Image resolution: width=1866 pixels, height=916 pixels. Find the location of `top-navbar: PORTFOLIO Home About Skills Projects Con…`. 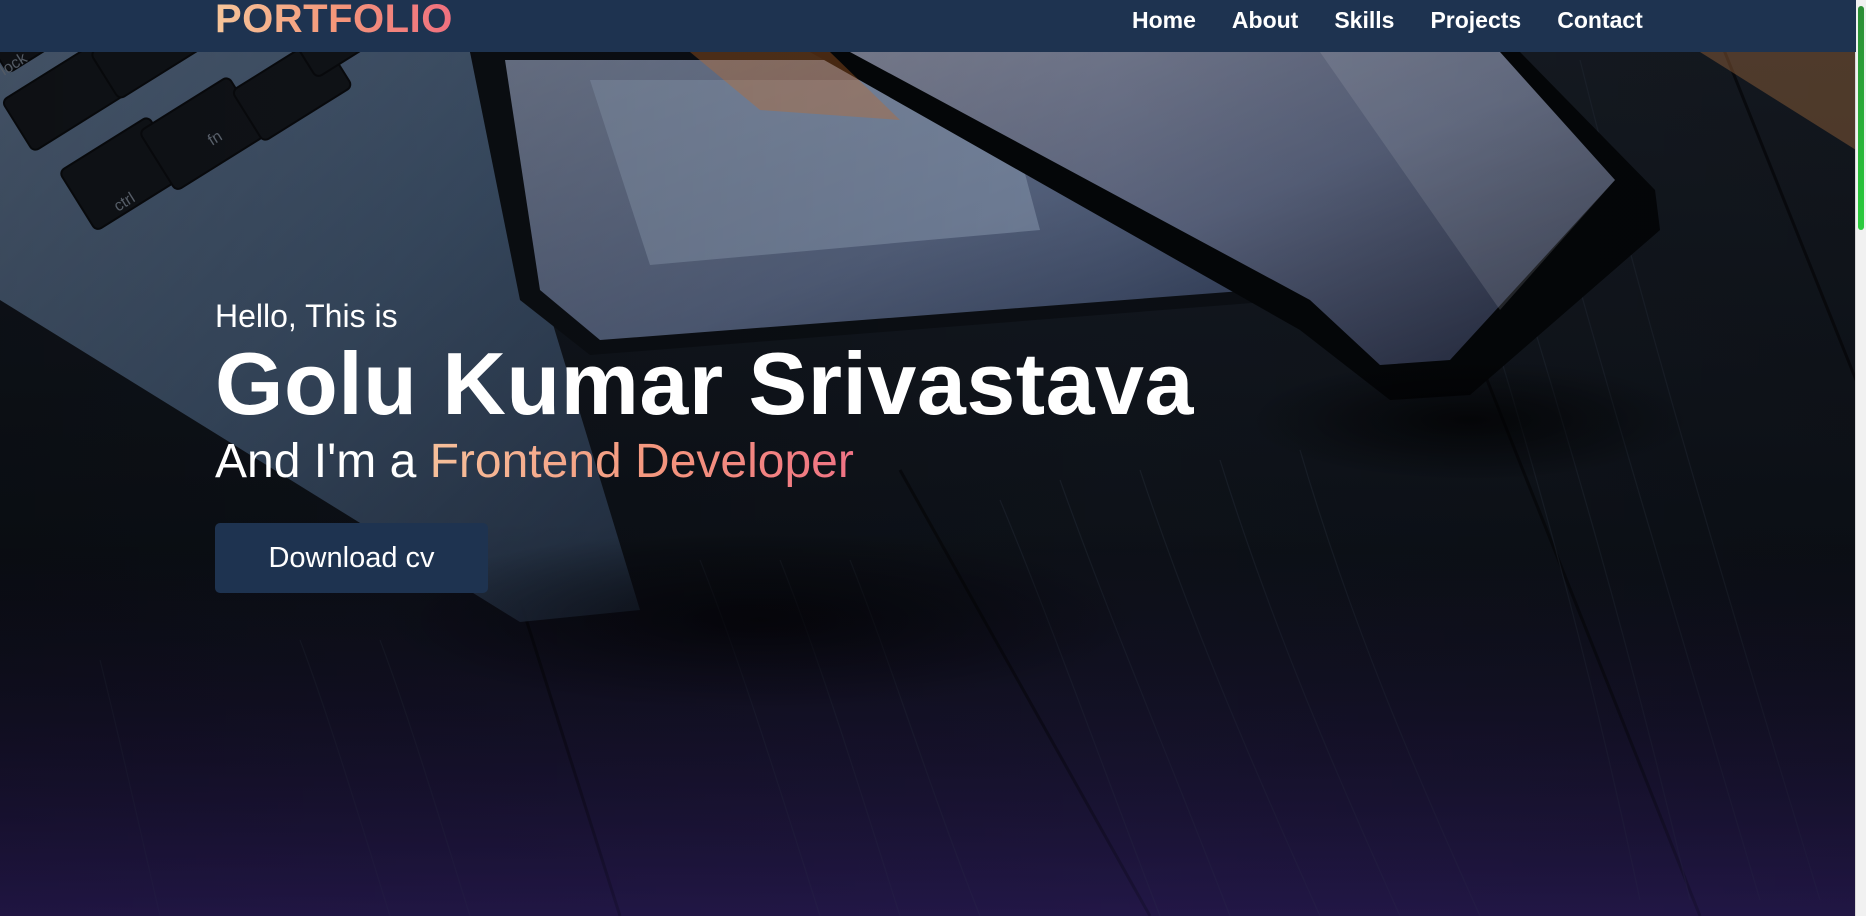

top-navbar: PORTFOLIO Home About Skills Projects Con… is located at coordinates (928, 26).